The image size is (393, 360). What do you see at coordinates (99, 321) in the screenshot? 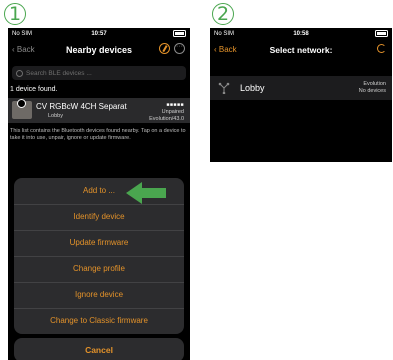
I see `action-change-to-classic: Change to Classic firmware` at bounding box center [99, 321].